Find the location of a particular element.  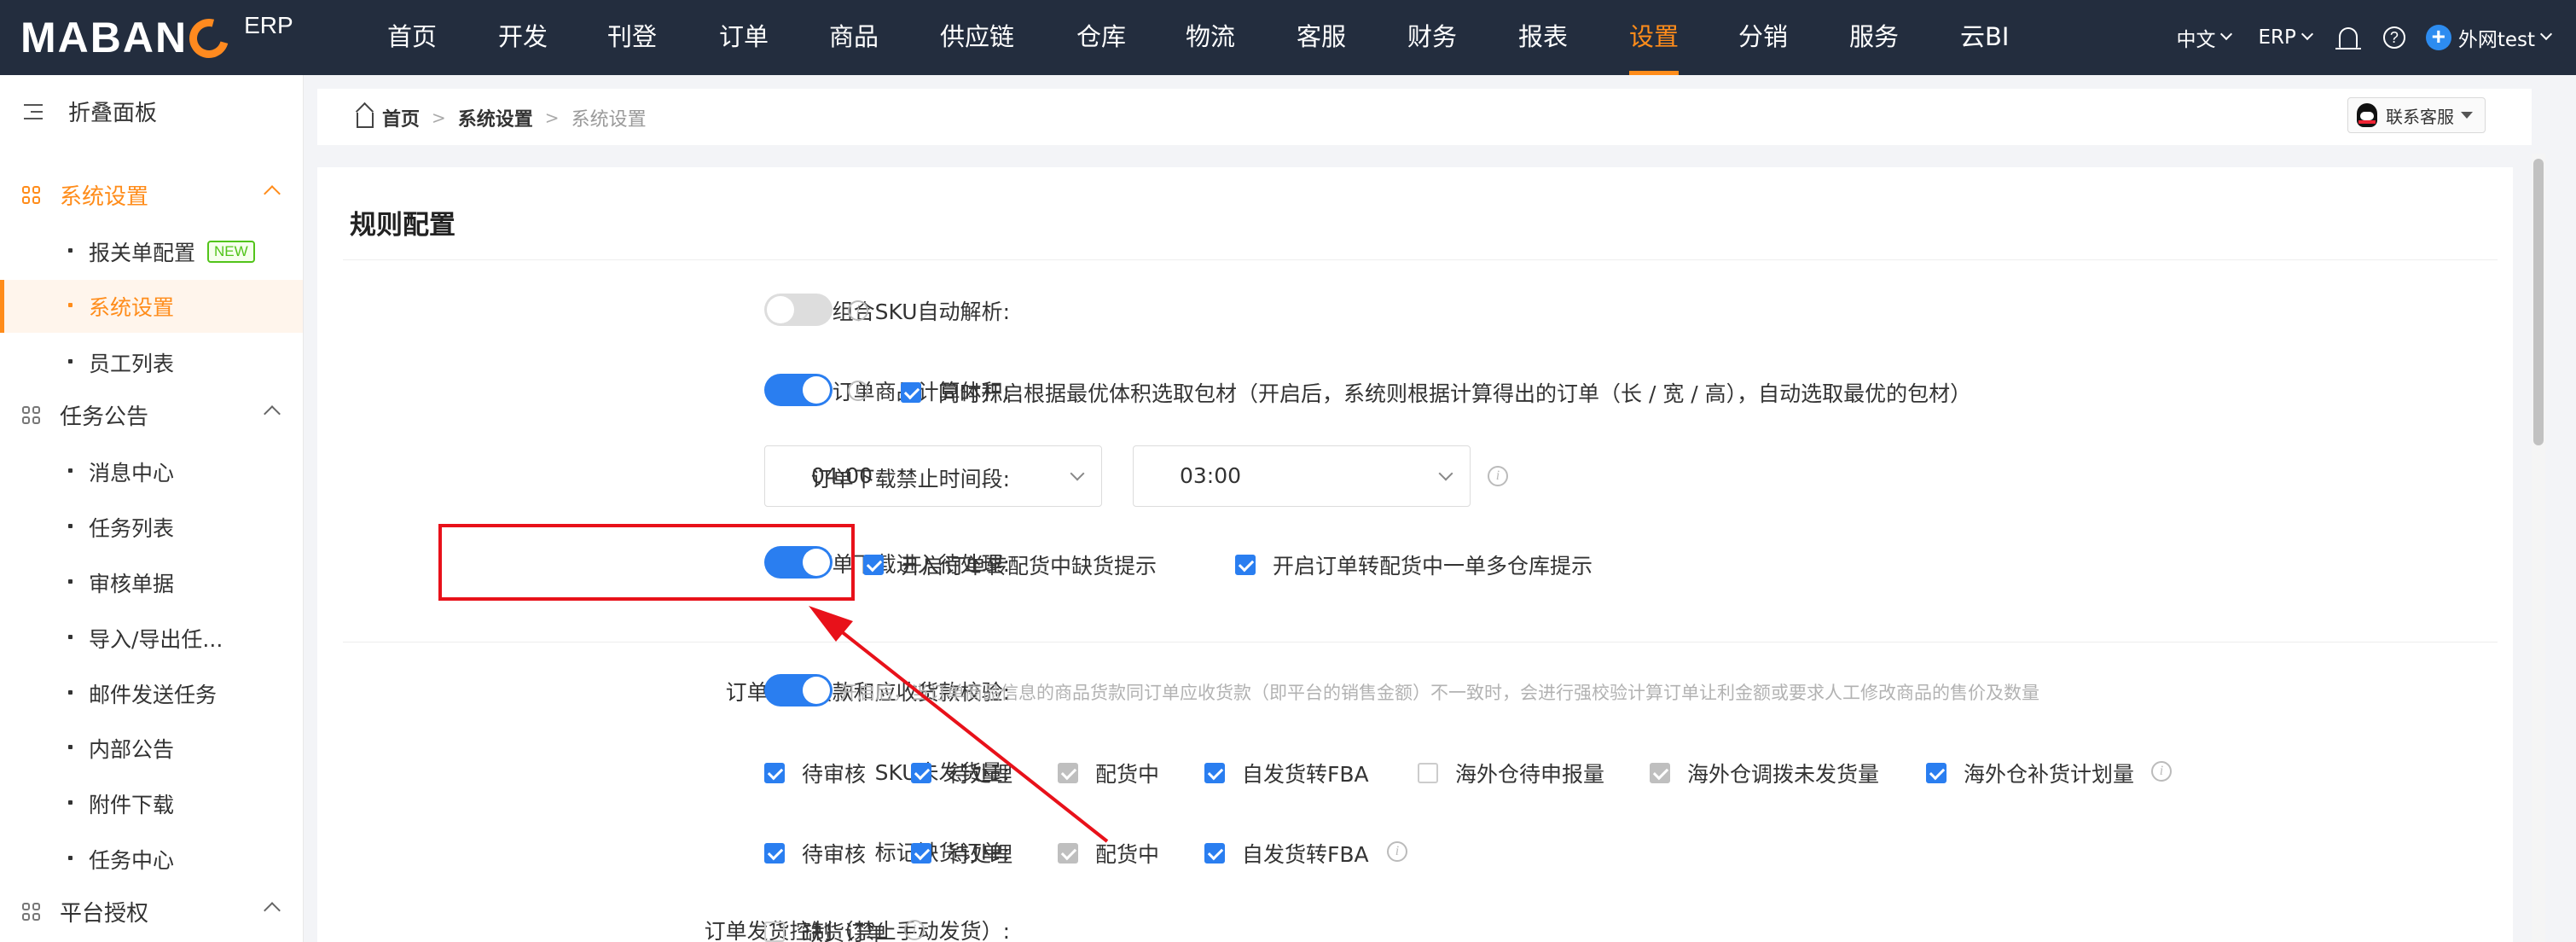

bell-icon is located at coordinates (2348, 38).